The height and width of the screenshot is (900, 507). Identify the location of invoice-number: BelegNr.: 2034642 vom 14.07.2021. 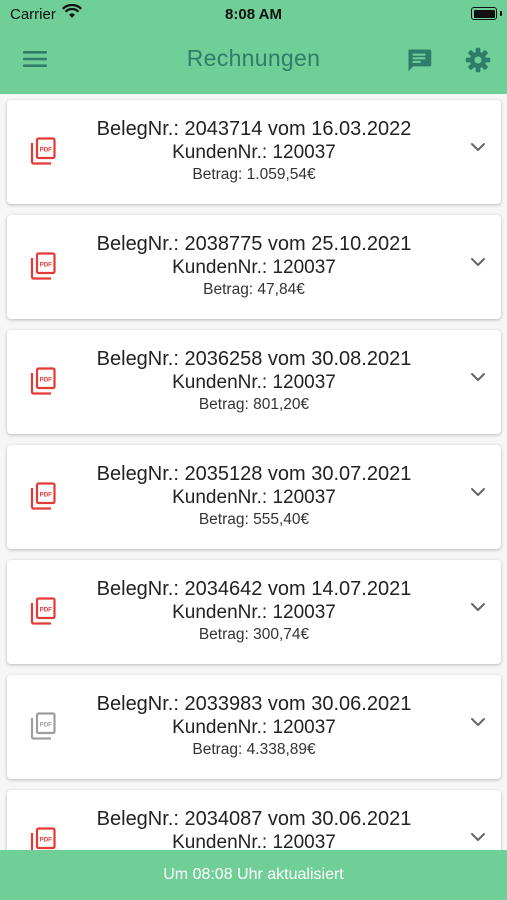
(254, 589).